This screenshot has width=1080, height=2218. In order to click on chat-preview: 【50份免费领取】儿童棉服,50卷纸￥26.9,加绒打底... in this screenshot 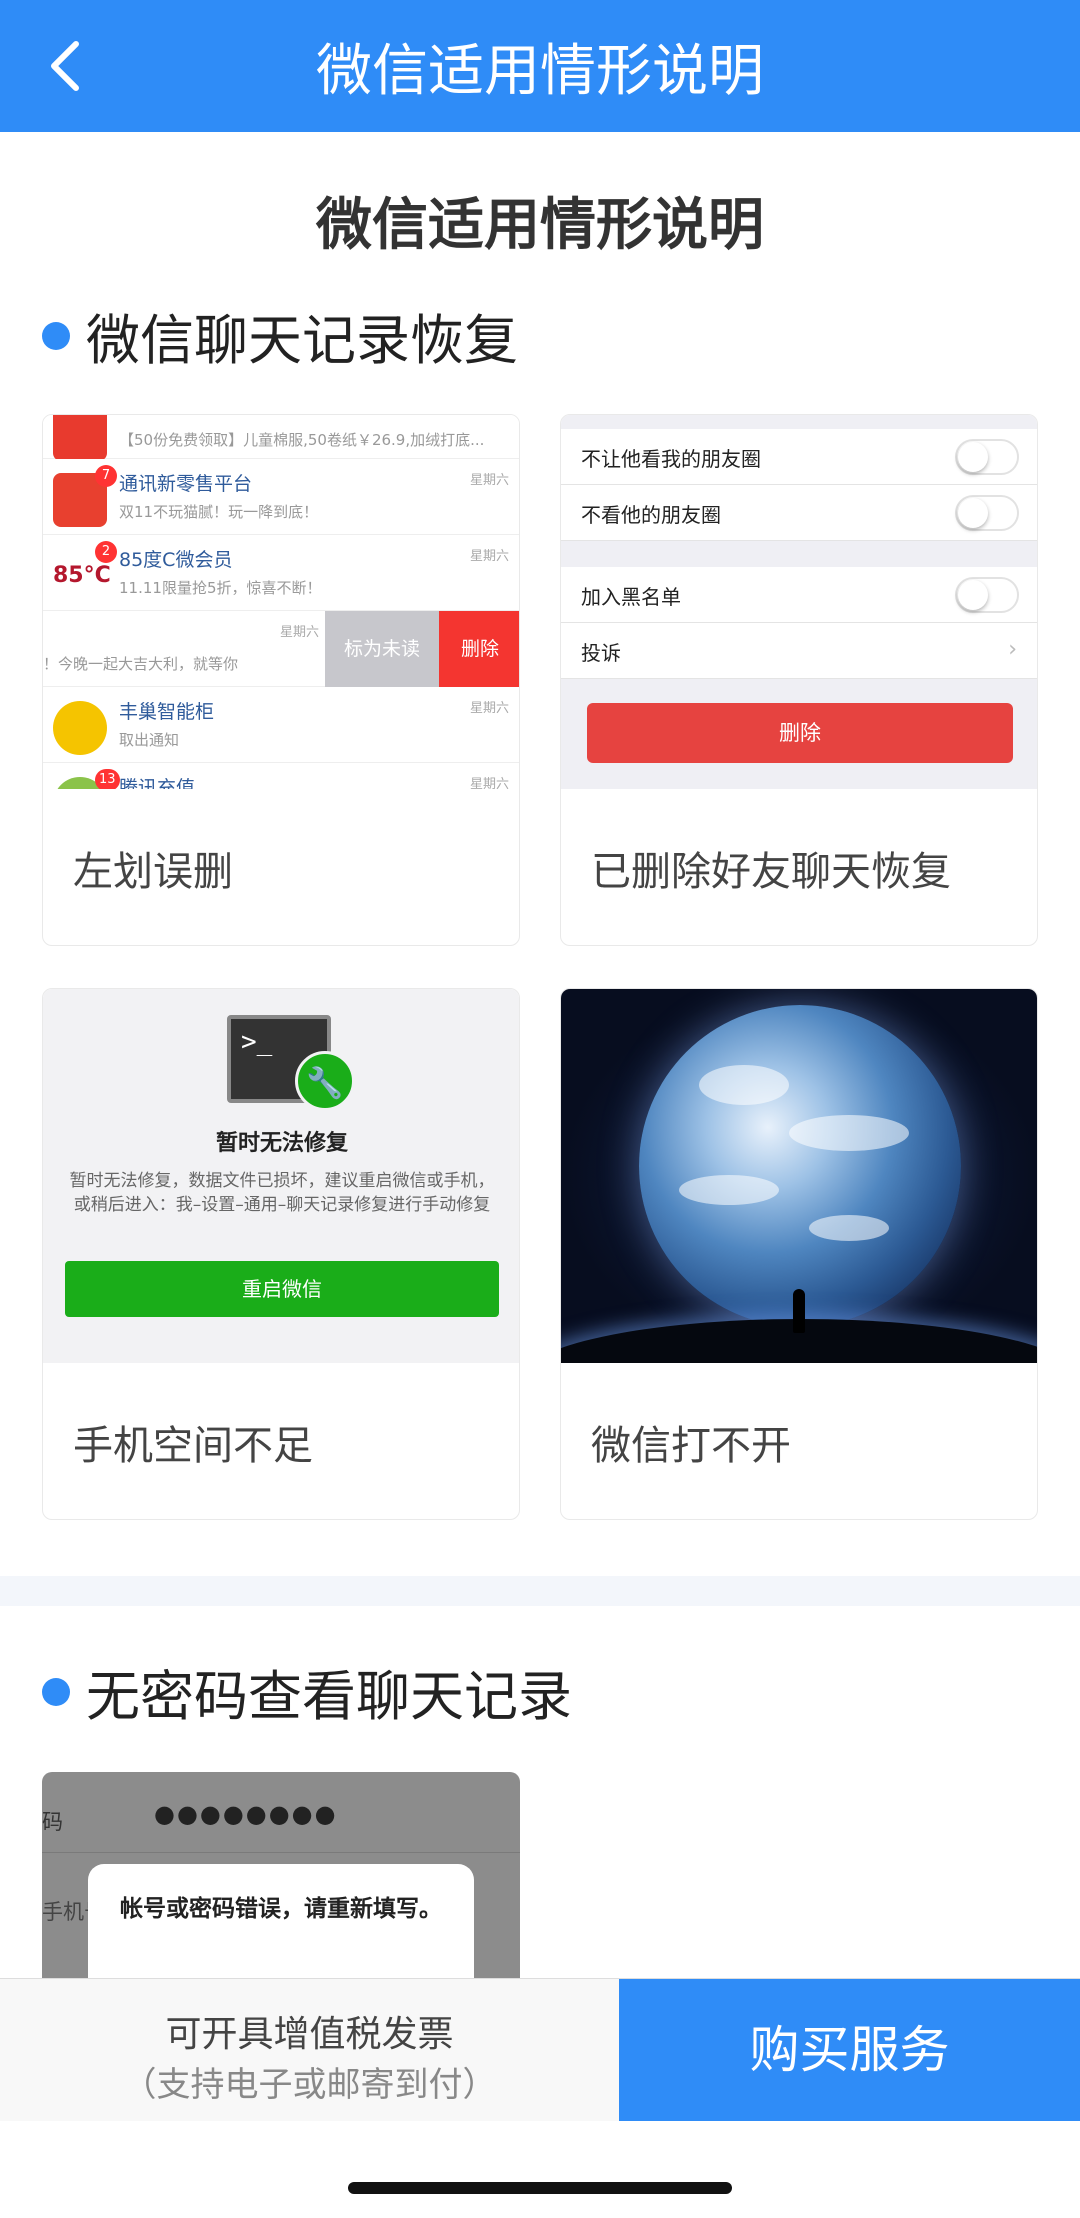, I will do `click(302, 440)`.